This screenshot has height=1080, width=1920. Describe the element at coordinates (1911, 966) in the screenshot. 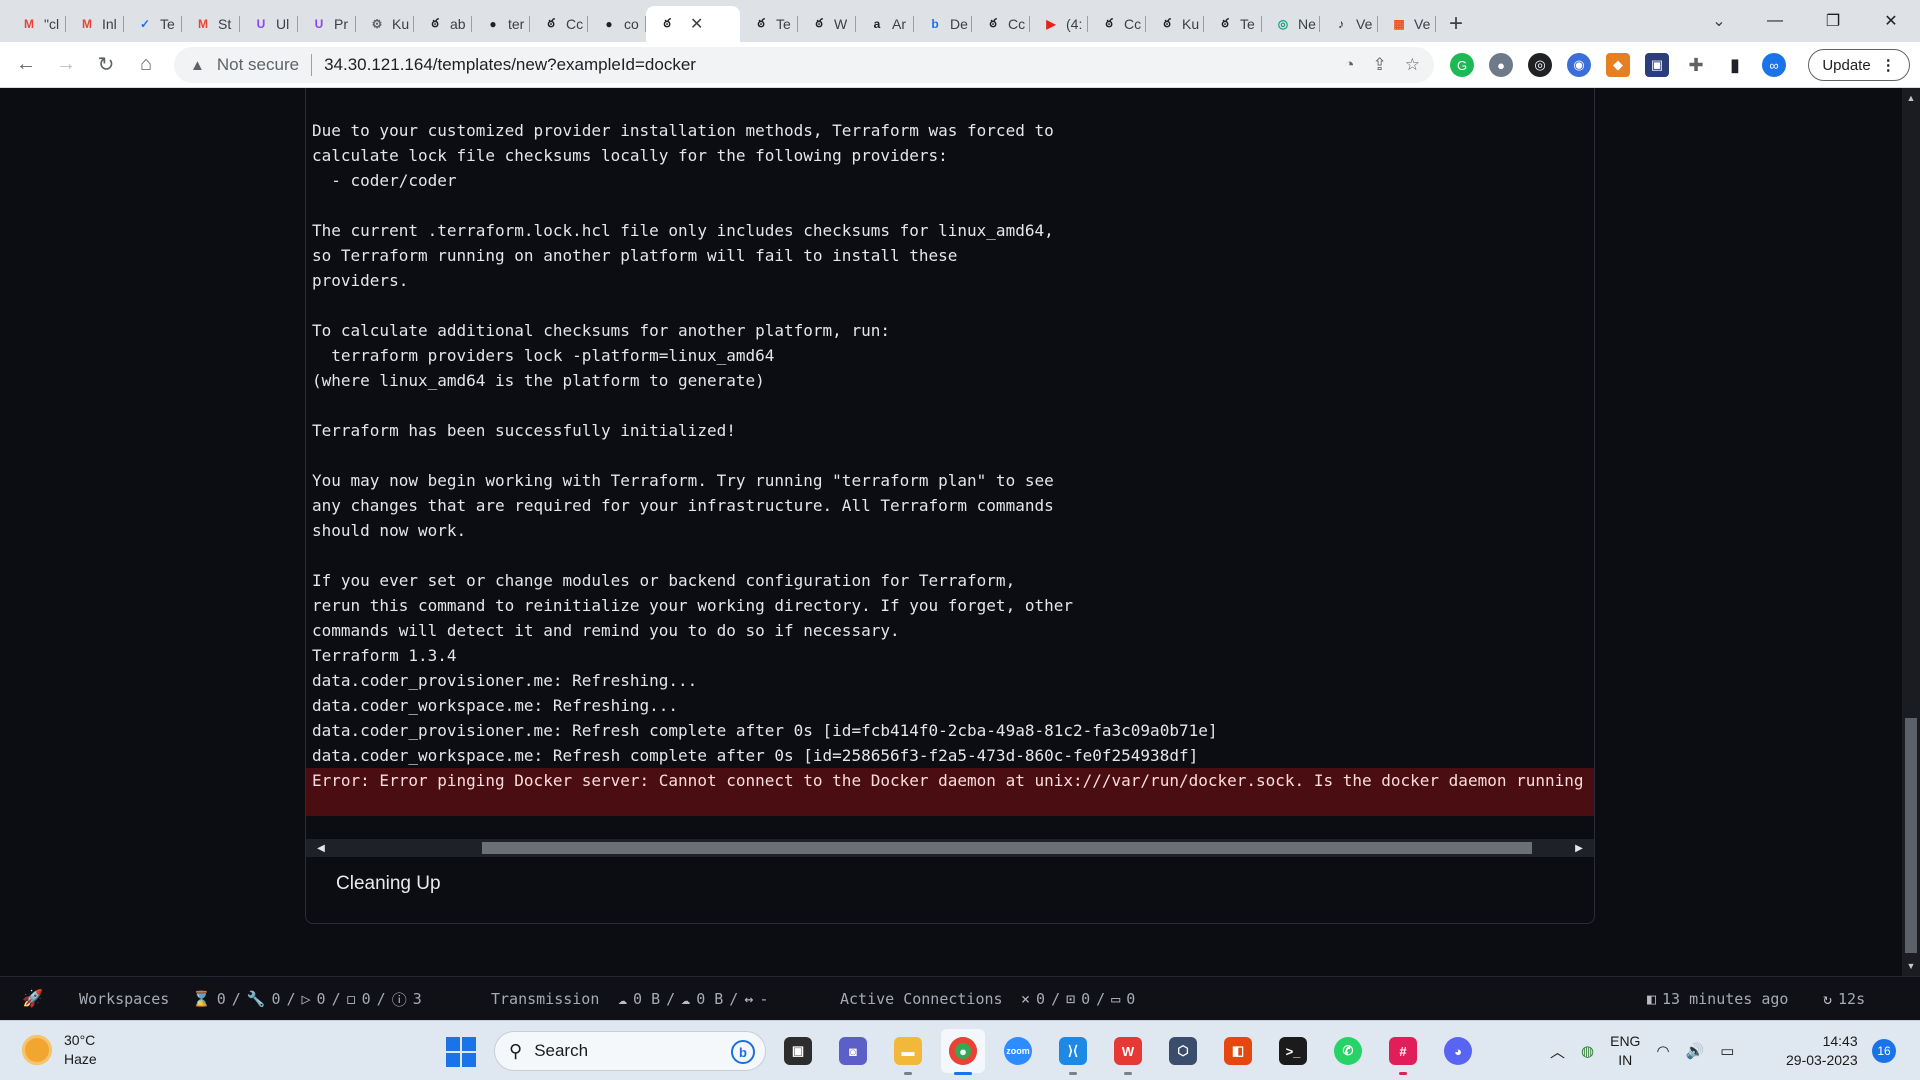

I see `scroll-down-arrow-icon: ▼` at that location.